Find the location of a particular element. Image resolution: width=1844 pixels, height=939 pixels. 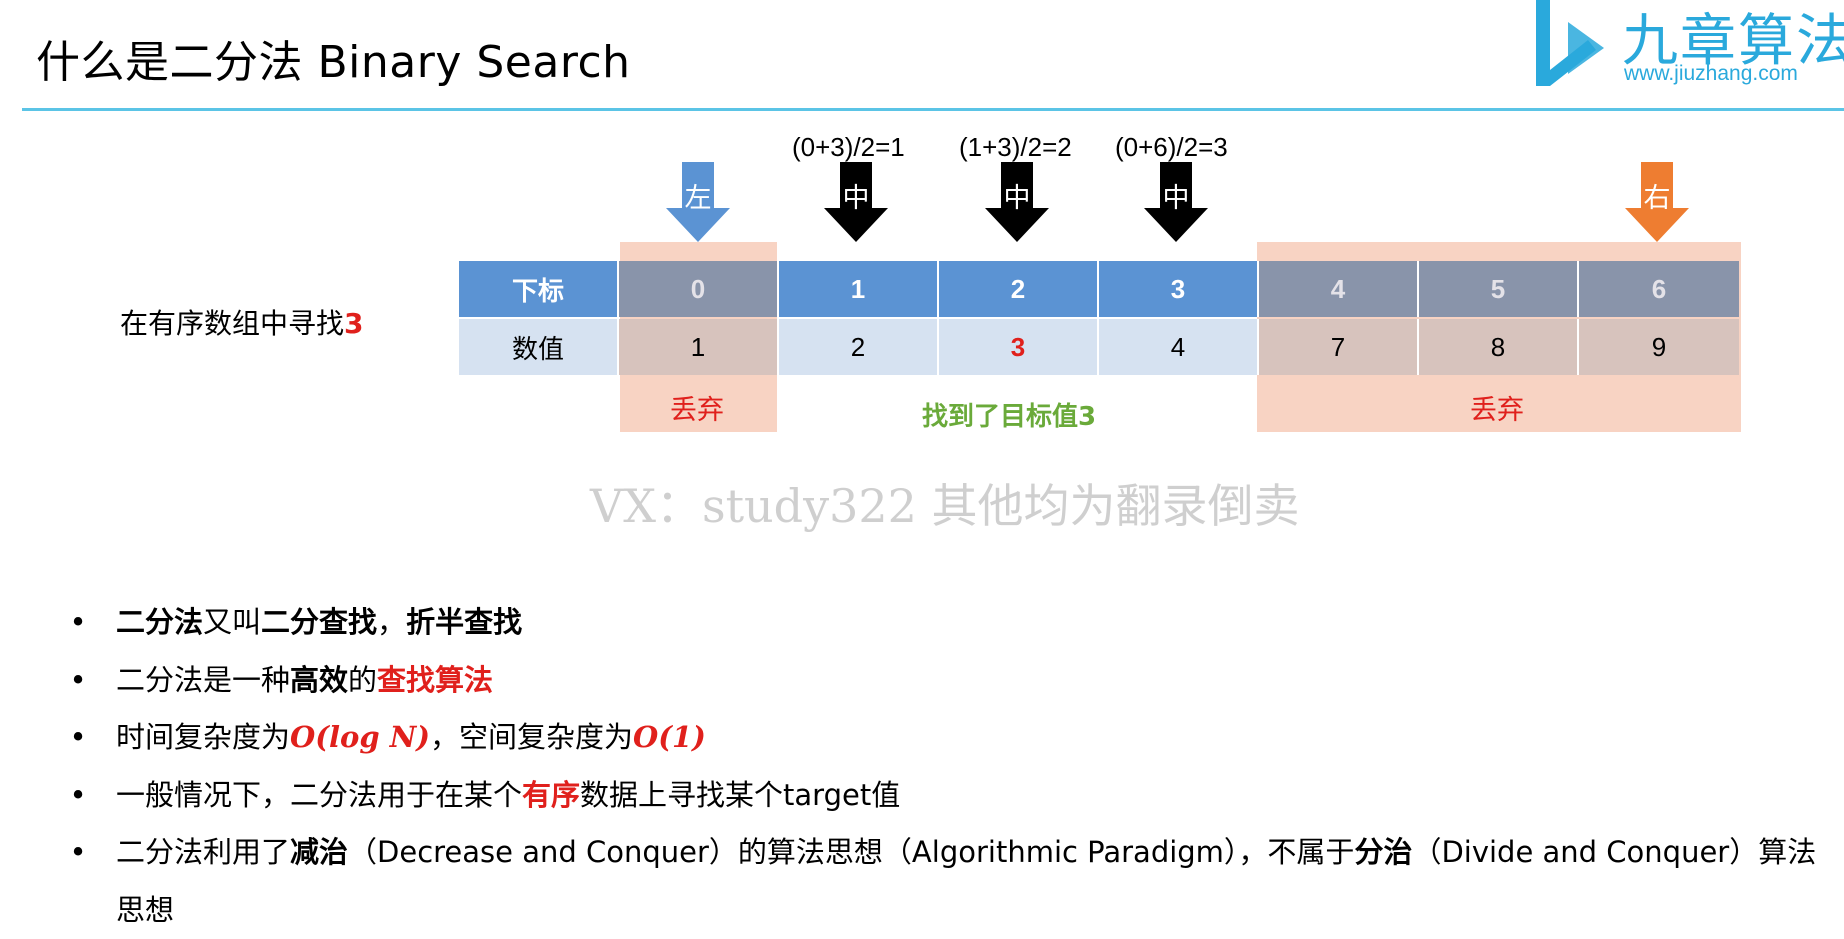

search-target: 3 is located at coordinates (354, 323).